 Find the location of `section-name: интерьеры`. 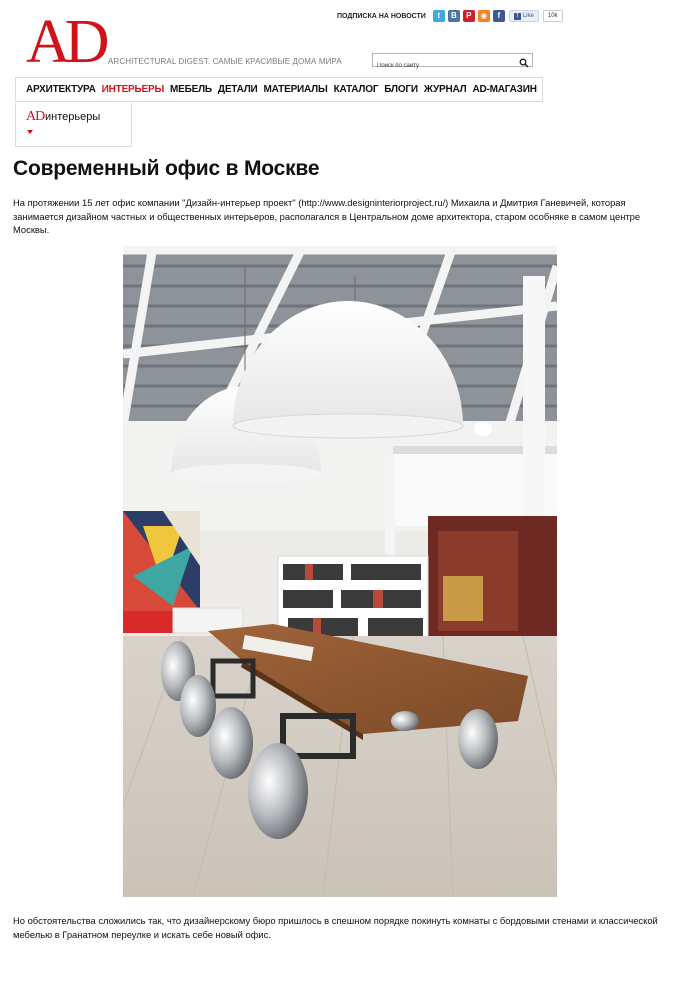

section-name: интерьеры is located at coordinates (73, 117).